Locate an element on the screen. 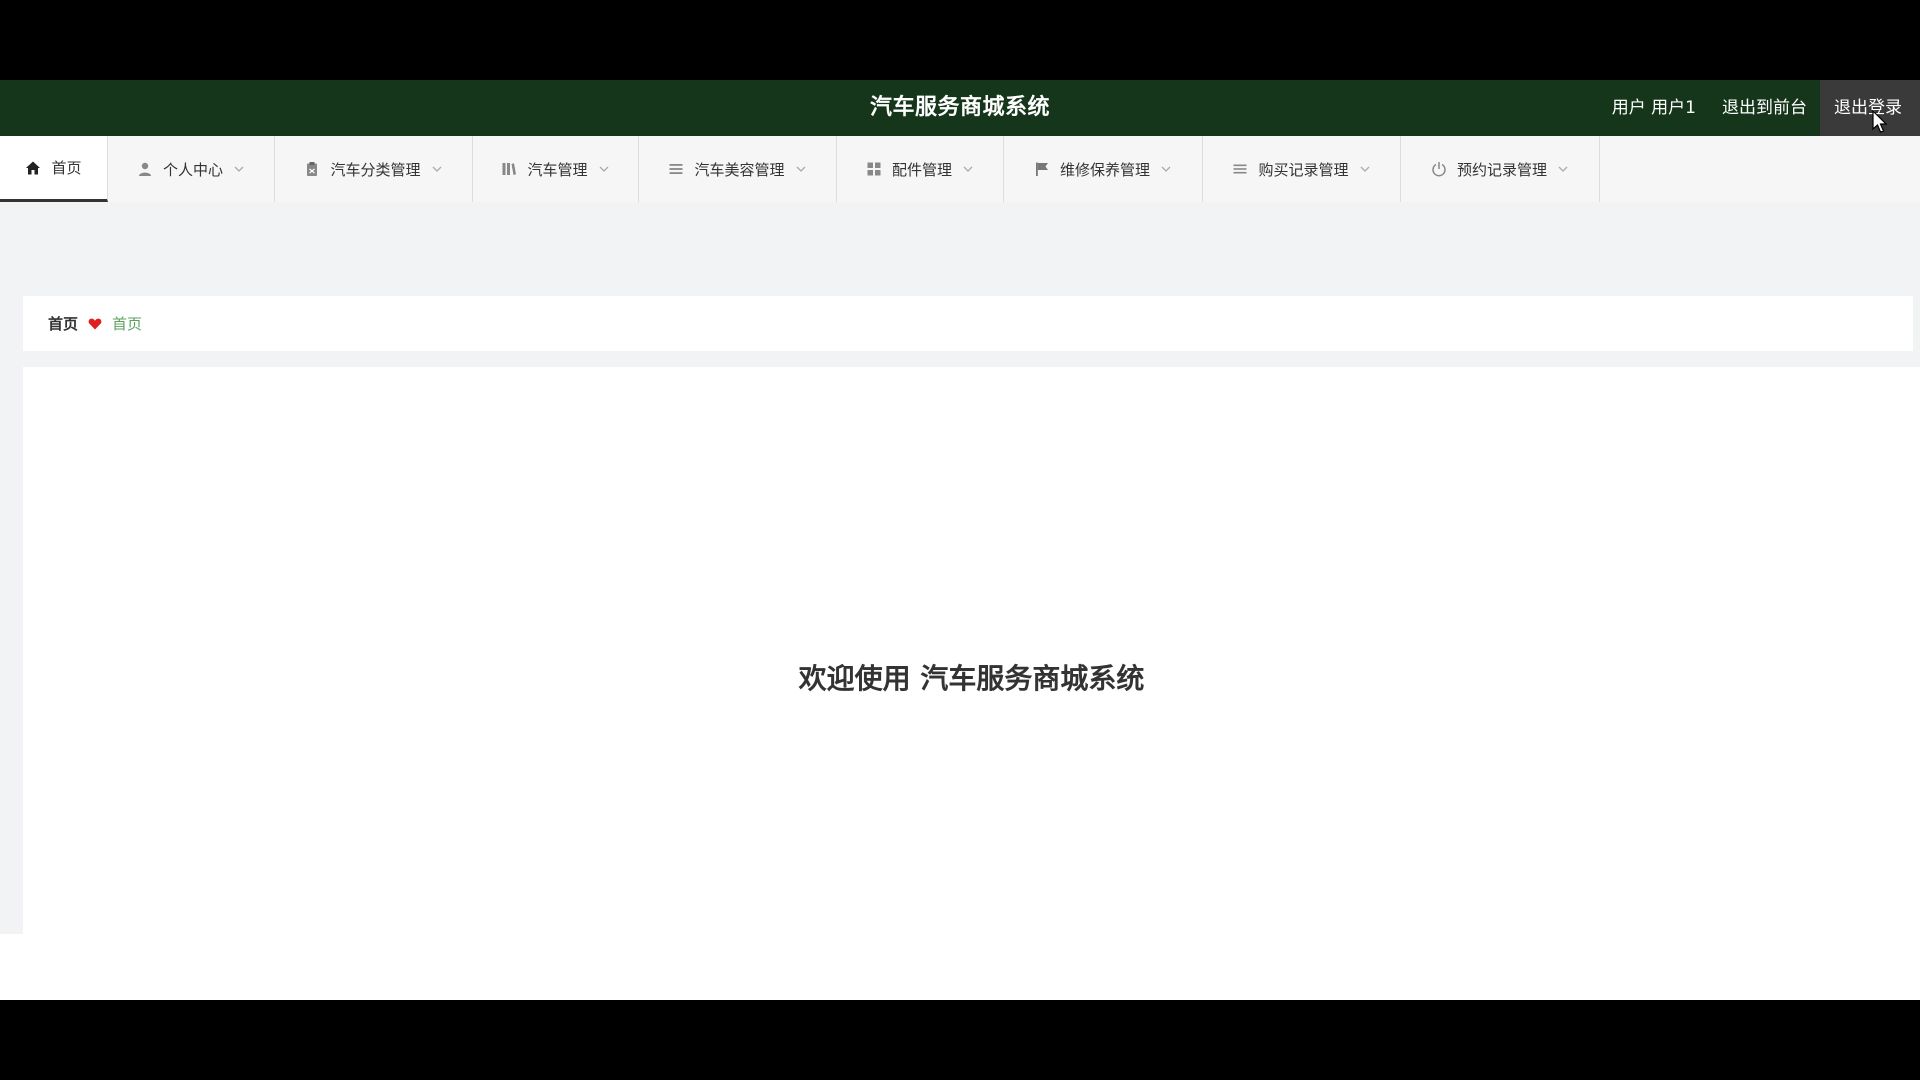 Image resolution: width=1920 pixels, height=1080 pixels. nav-item-home: 首页 is located at coordinates (54, 169).